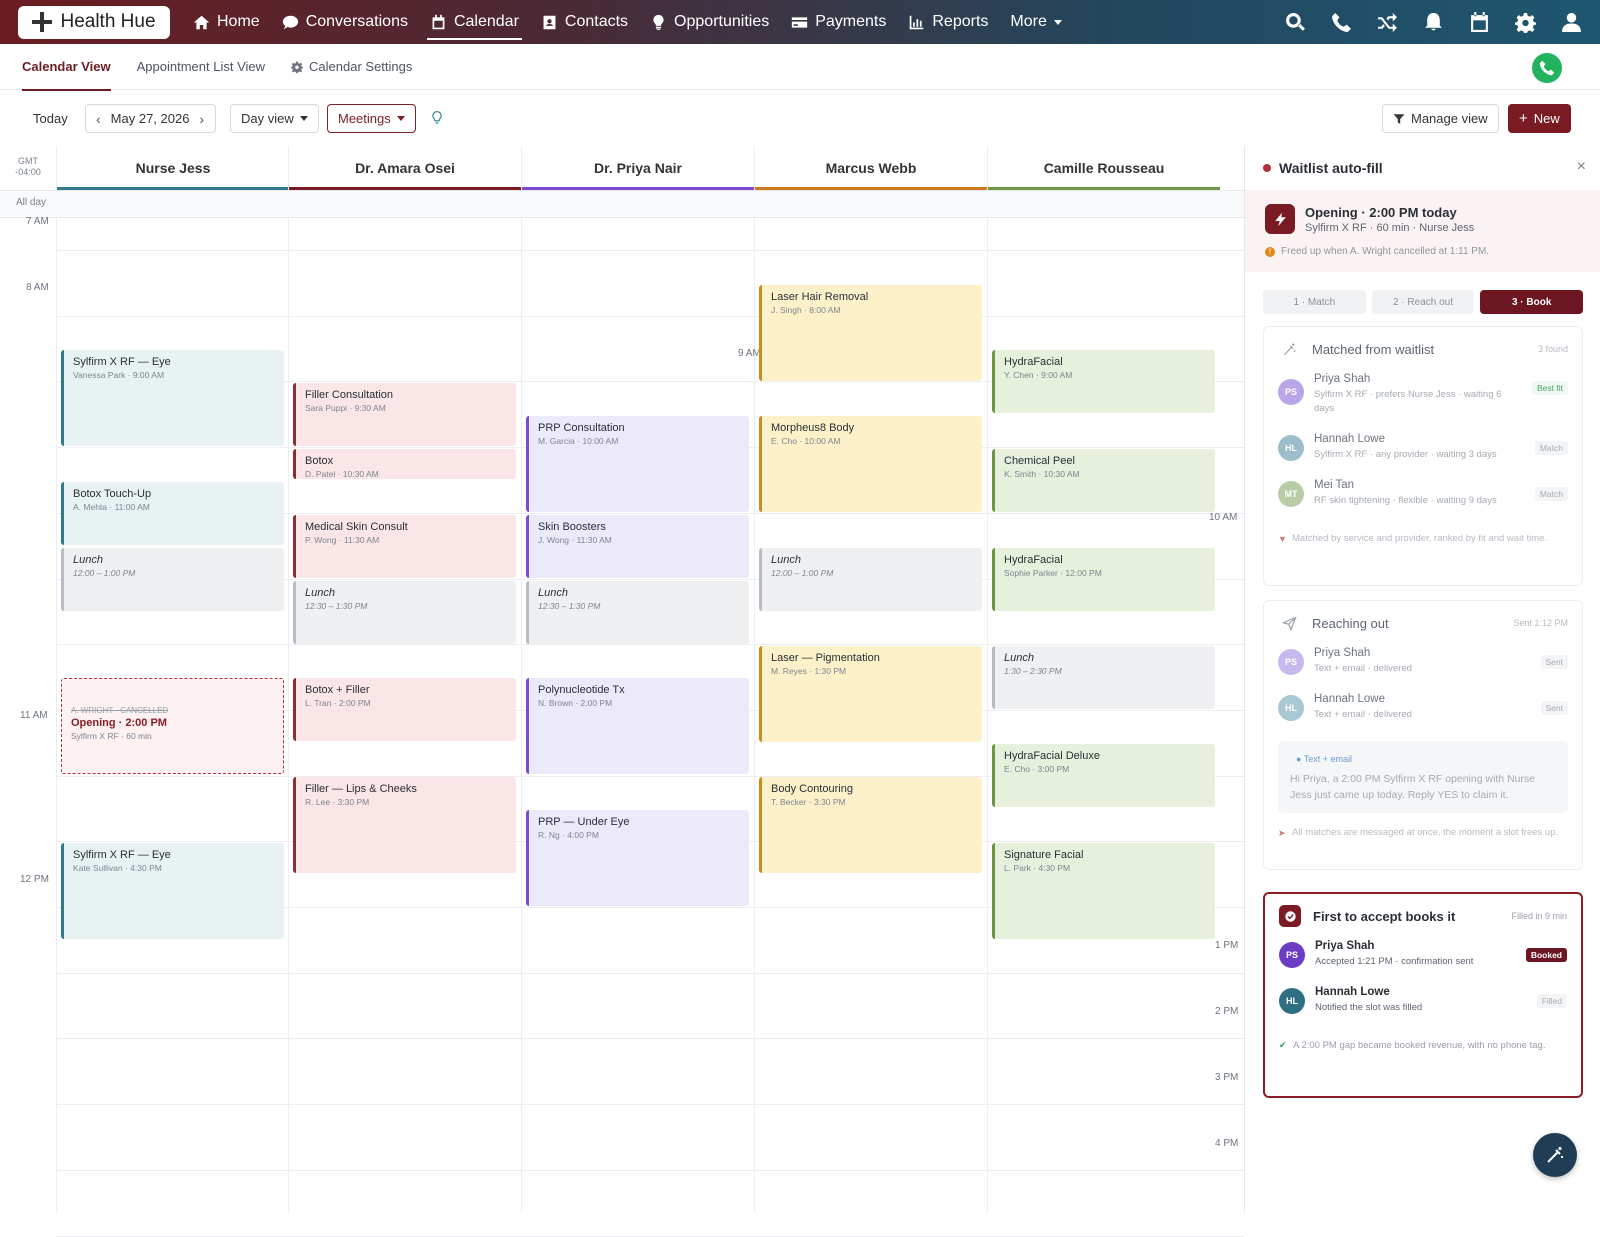 The height and width of the screenshot is (1237, 1600). I want to click on chevron-left-icon: ‹, so click(98, 119).